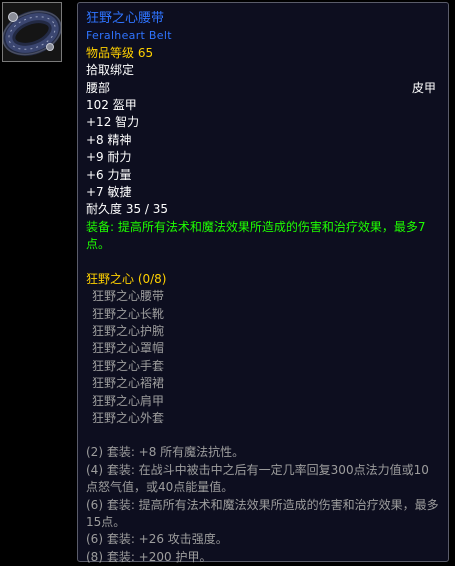 The width and height of the screenshot is (455, 566). Describe the element at coordinates (128, 348) in the screenshot. I see `set-piece: 狂野之心罩帽` at that location.